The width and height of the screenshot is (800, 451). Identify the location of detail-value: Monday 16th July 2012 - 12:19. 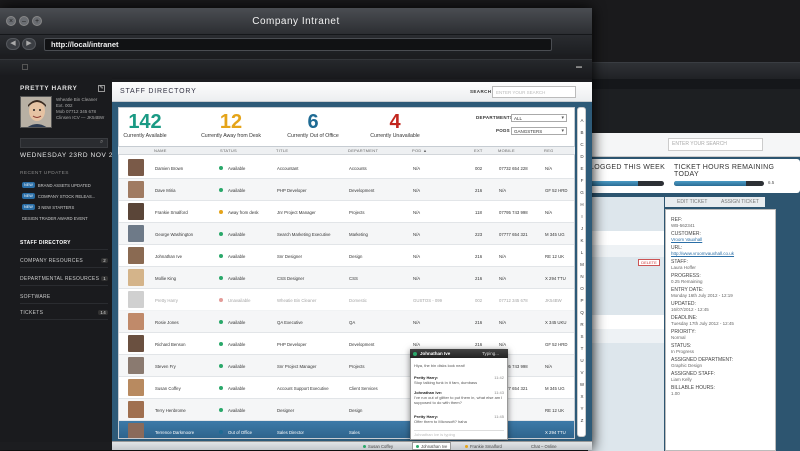
(702, 295).